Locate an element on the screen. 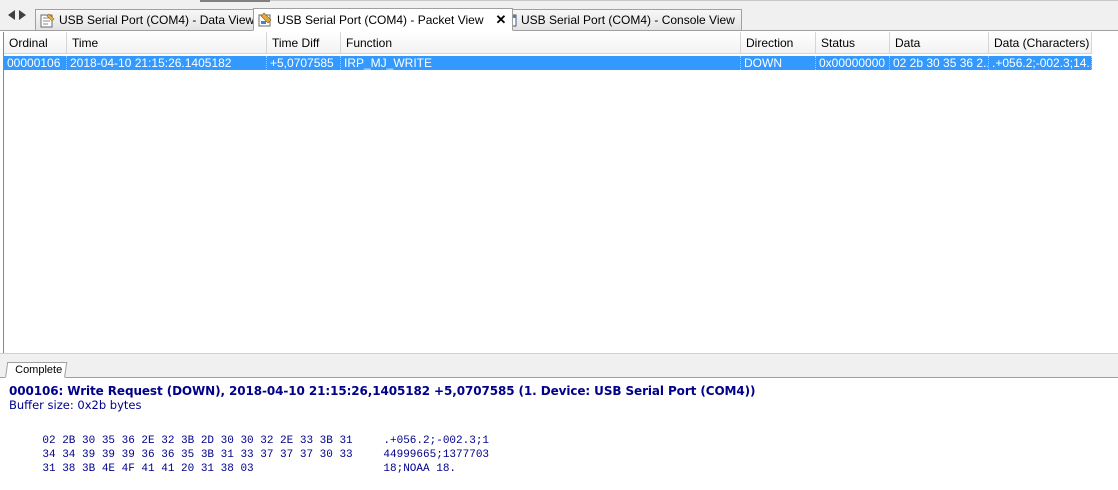 This screenshot has width=1118, height=490. column-header-status: Status is located at coordinates (853, 43).